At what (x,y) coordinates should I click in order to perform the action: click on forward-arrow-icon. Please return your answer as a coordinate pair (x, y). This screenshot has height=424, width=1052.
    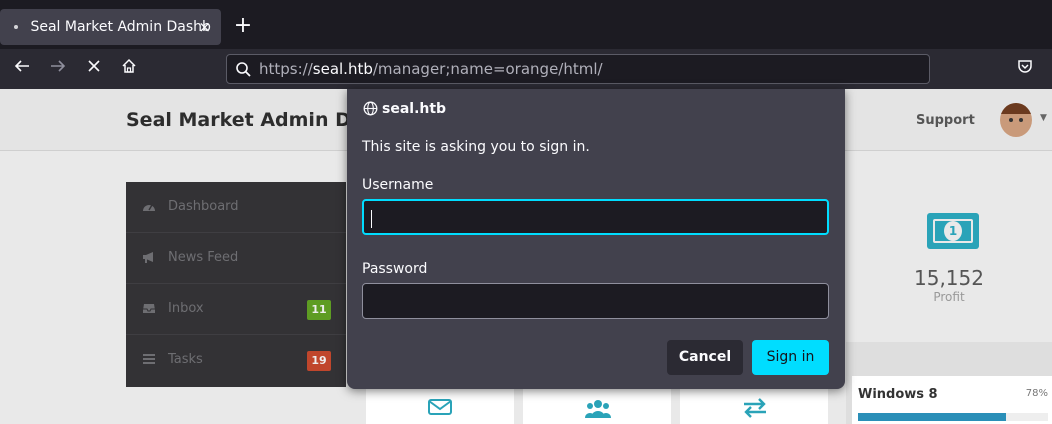
    Looking at the image, I should click on (58, 66).